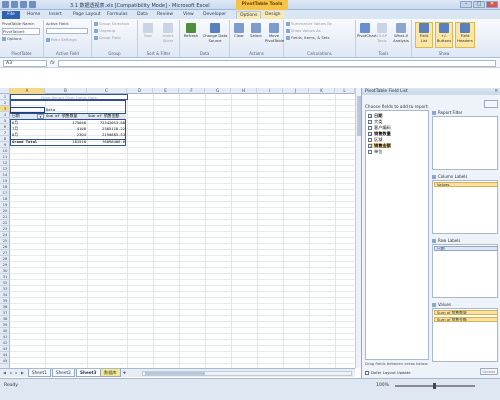 The image size is (500, 400). What do you see at coordinates (322, 91) in the screenshot?
I see `column-header-k: K` at bounding box center [322, 91].